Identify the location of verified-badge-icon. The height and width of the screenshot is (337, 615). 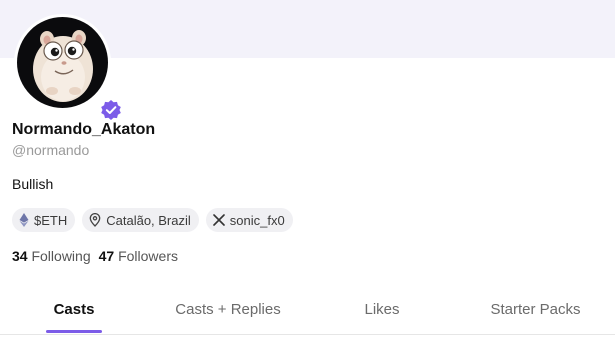
(111, 110).